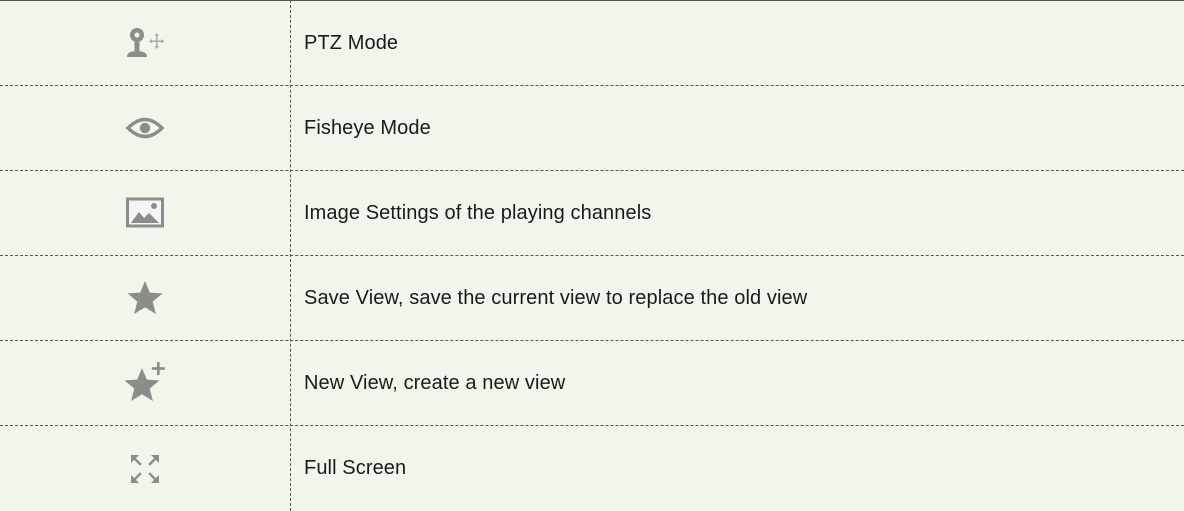 The width and height of the screenshot is (1184, 511). What do you see at coordinates (355, 468) in the screenshot?
I see `row-description: Full Screen` at bounding box center [355, 468].